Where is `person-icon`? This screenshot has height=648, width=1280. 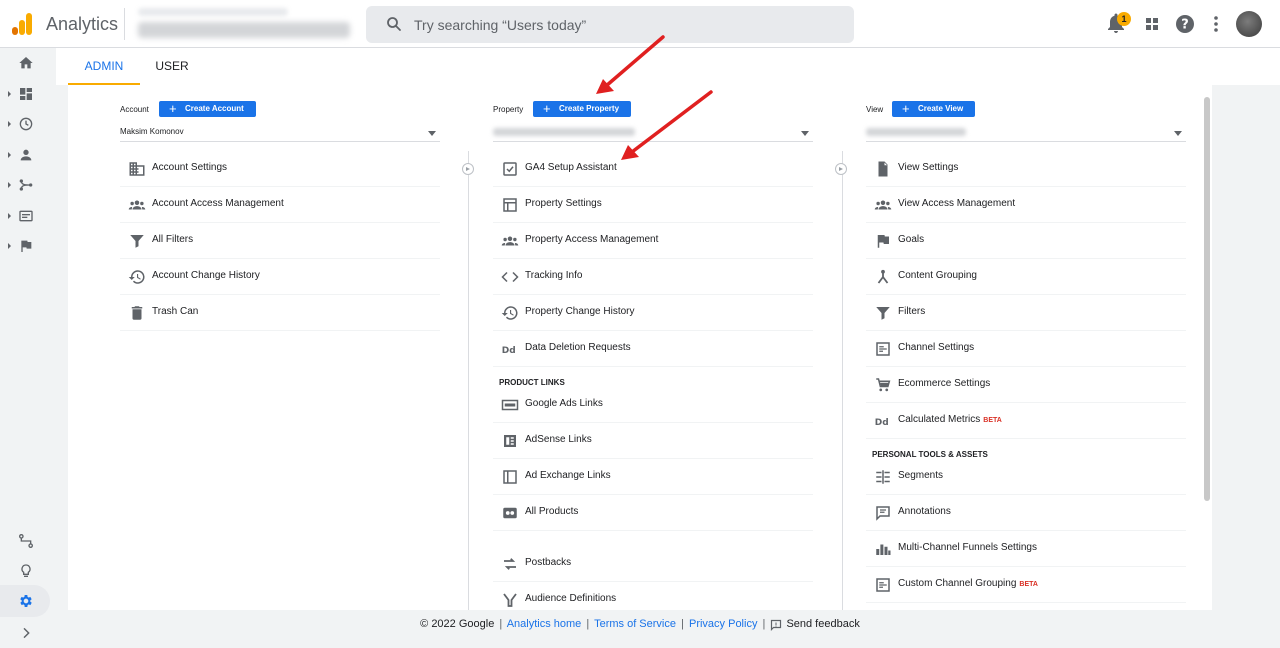 person-icon is located at coordinates (26, 155).